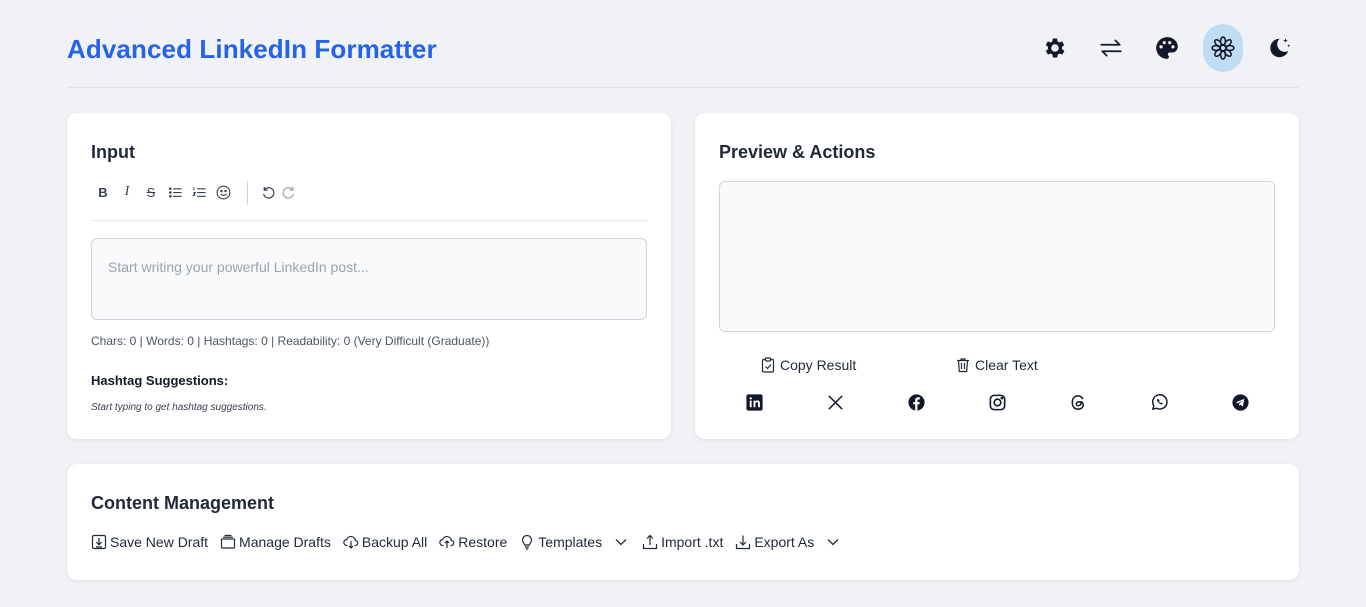 The height and width of the screenshot is (607, 1366). I want to click on italic-button: I, so click(127, 192).